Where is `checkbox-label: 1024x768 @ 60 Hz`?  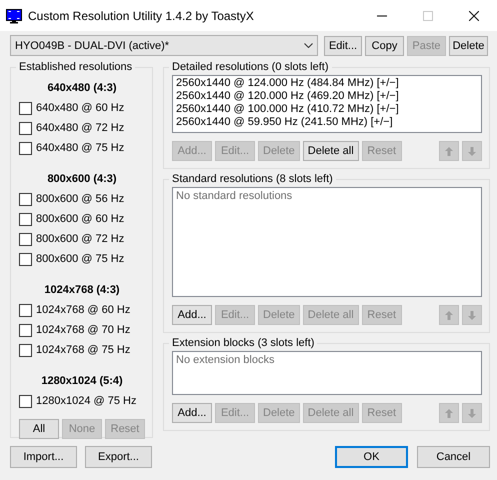 checkbox-label: 1024x768 @ 60 Hz is located at coordinates (83, 310).